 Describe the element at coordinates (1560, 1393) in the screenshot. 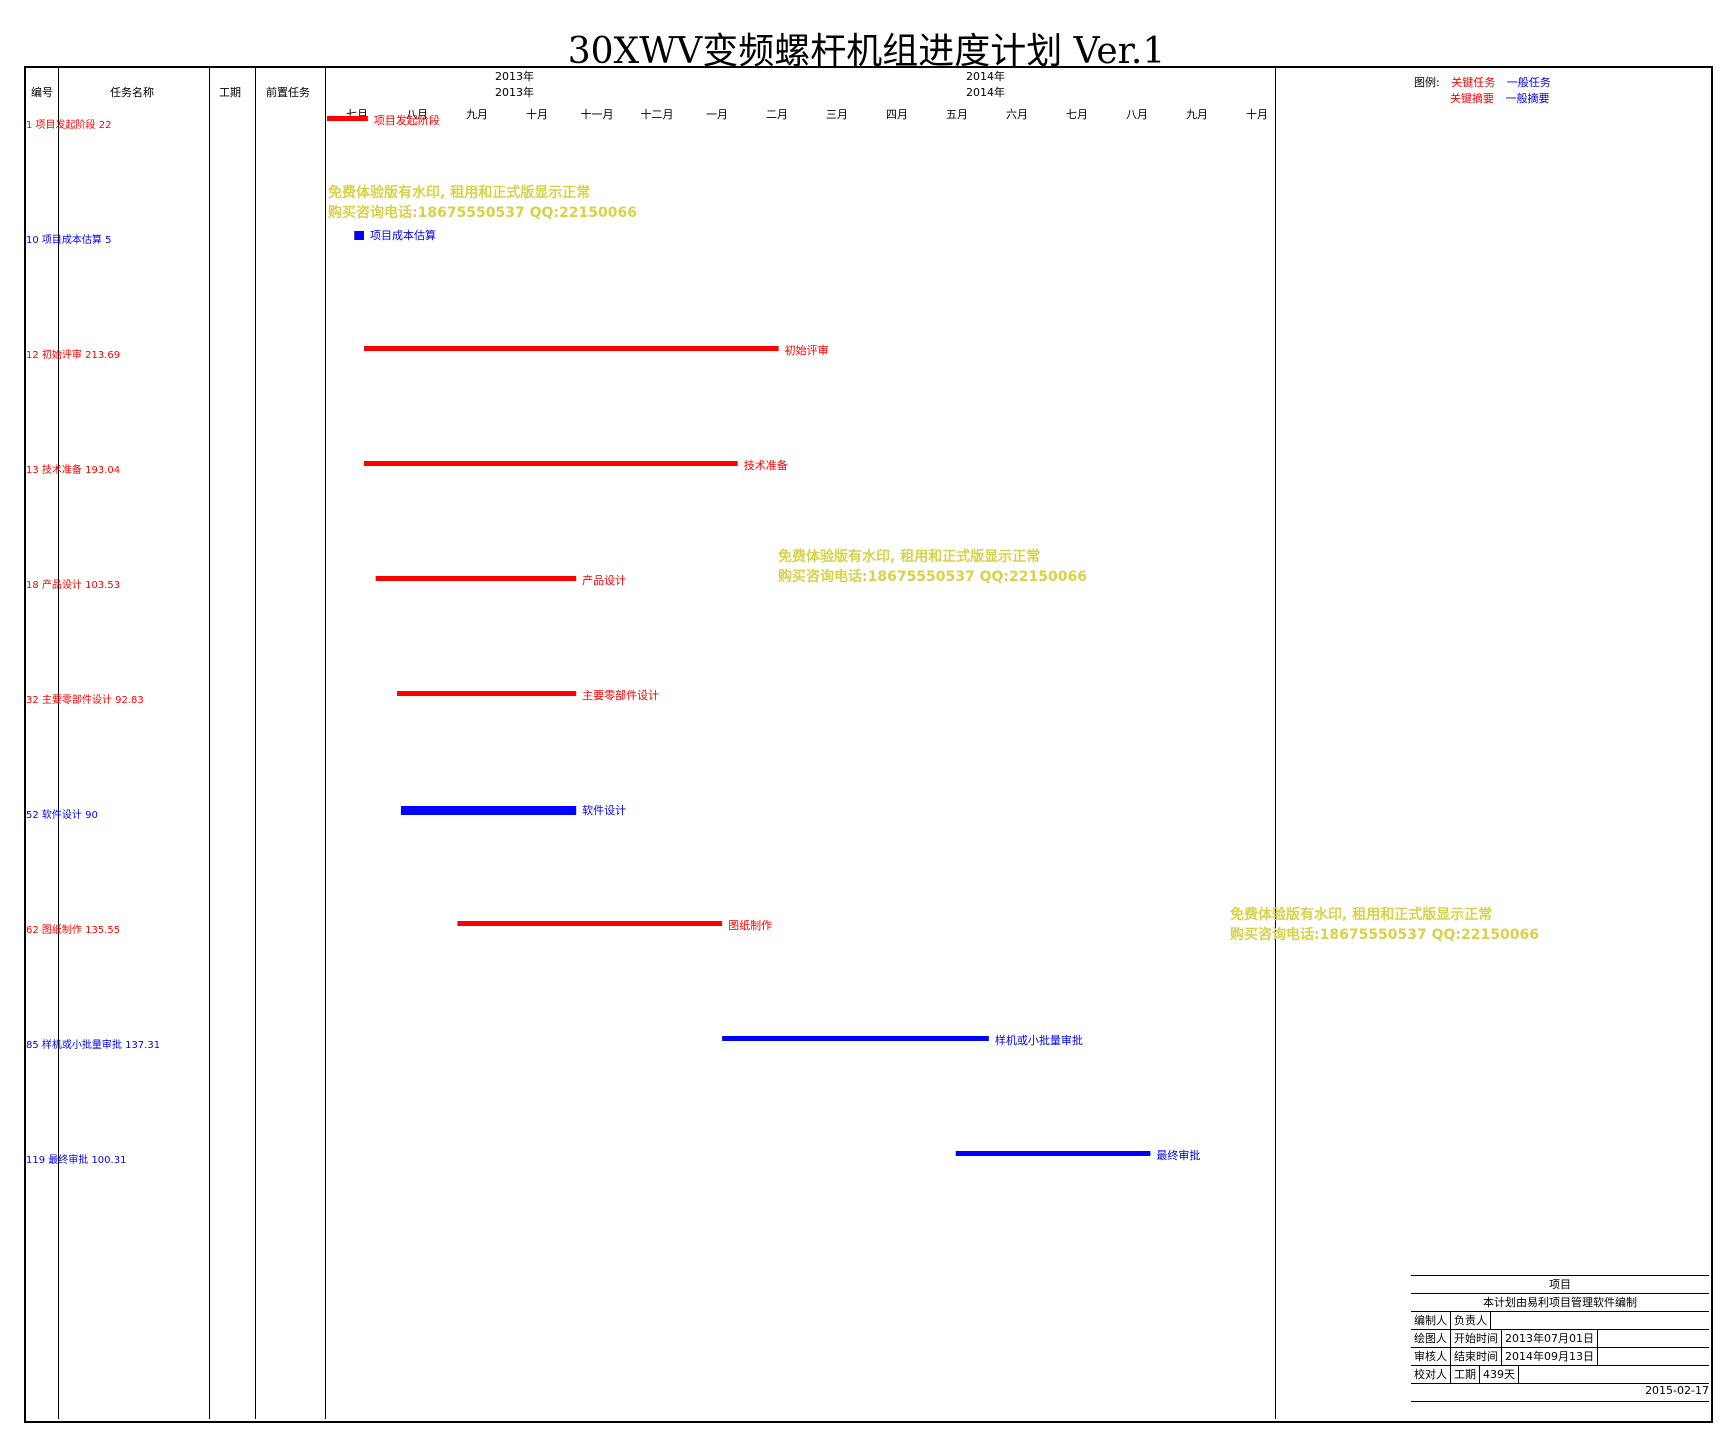

I see `info-date: 2015-02-17` at that location.